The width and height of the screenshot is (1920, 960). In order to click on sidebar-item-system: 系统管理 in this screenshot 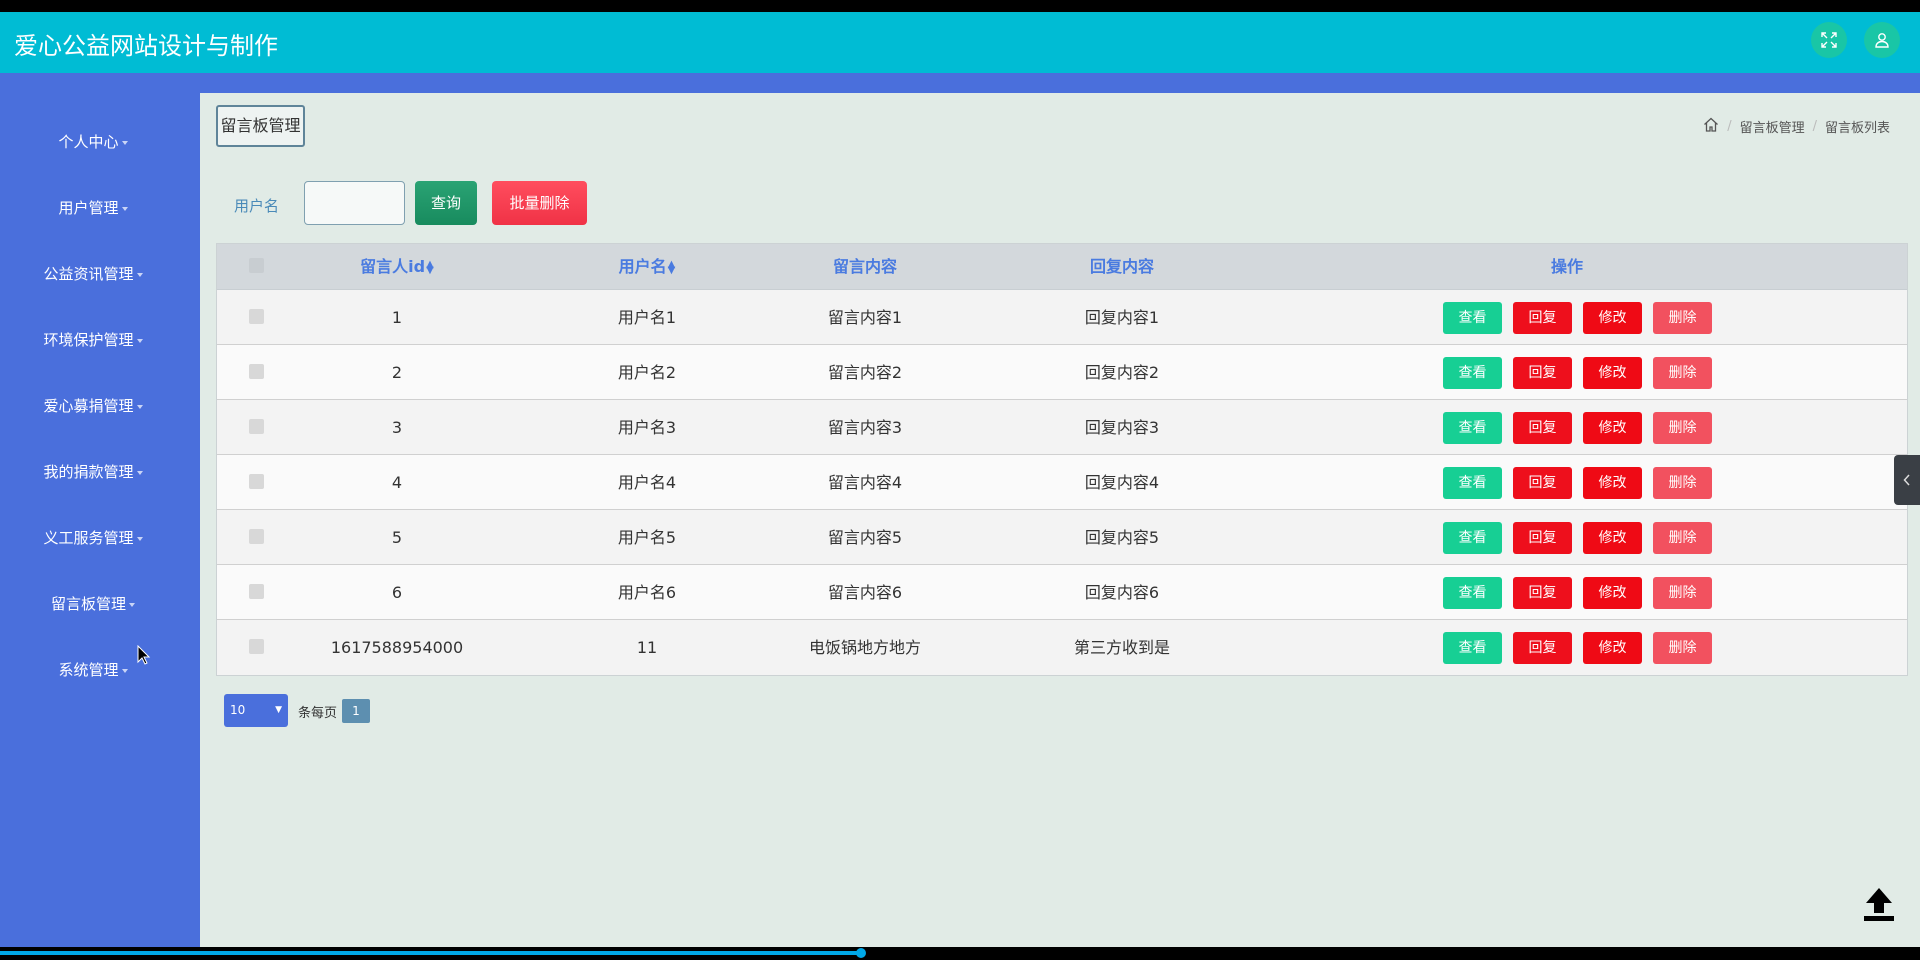, I will do `click(93, 670)`.